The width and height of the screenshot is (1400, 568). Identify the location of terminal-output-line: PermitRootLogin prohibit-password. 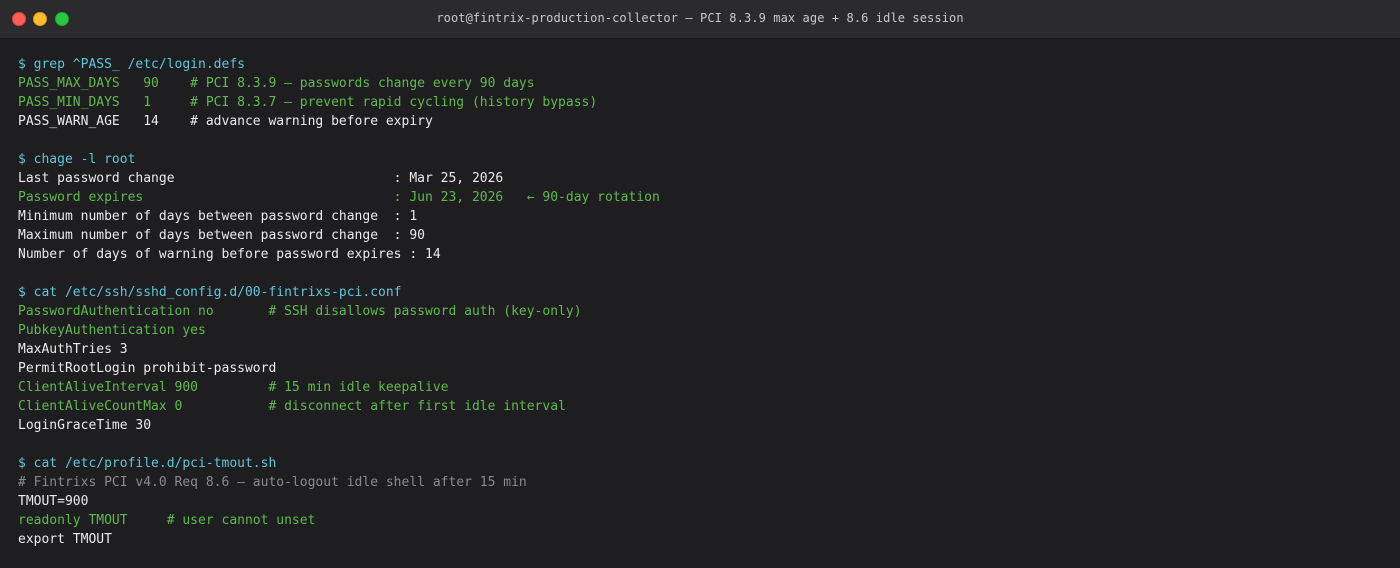
(147, 368).